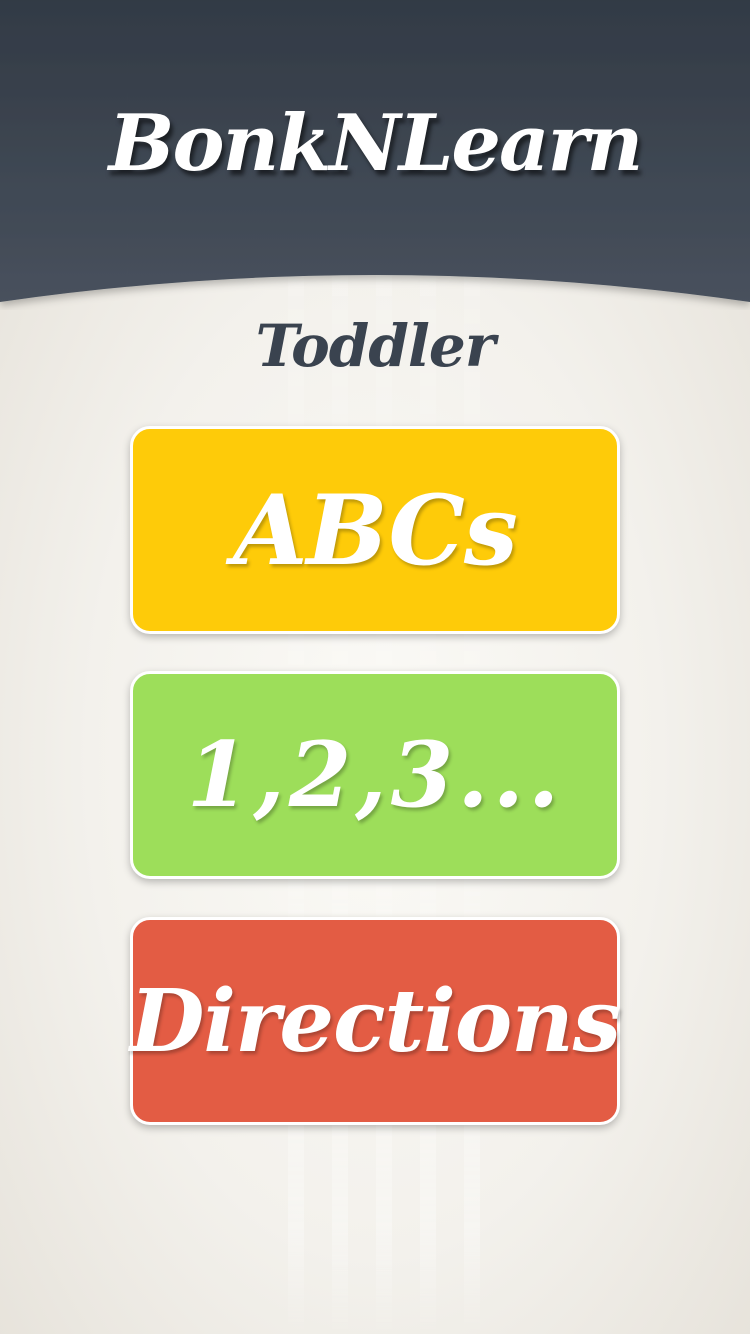  I want to click on directions-button: Directions, so click(375, 1021).